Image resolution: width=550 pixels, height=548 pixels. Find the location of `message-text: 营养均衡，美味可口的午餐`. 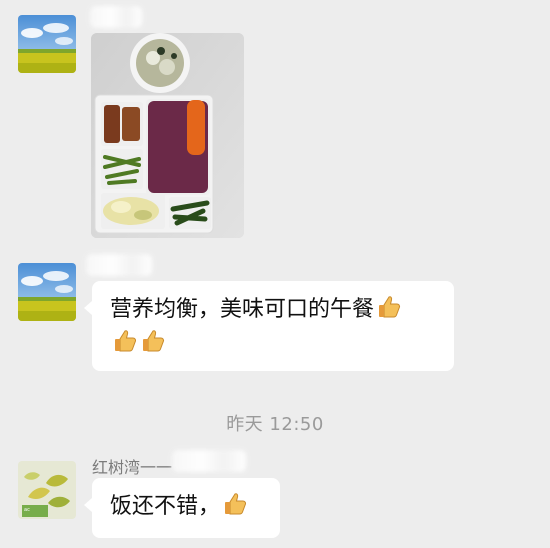

message-text: 营养均衡，美味可口的午餐 is located at coordinates (242, 309).